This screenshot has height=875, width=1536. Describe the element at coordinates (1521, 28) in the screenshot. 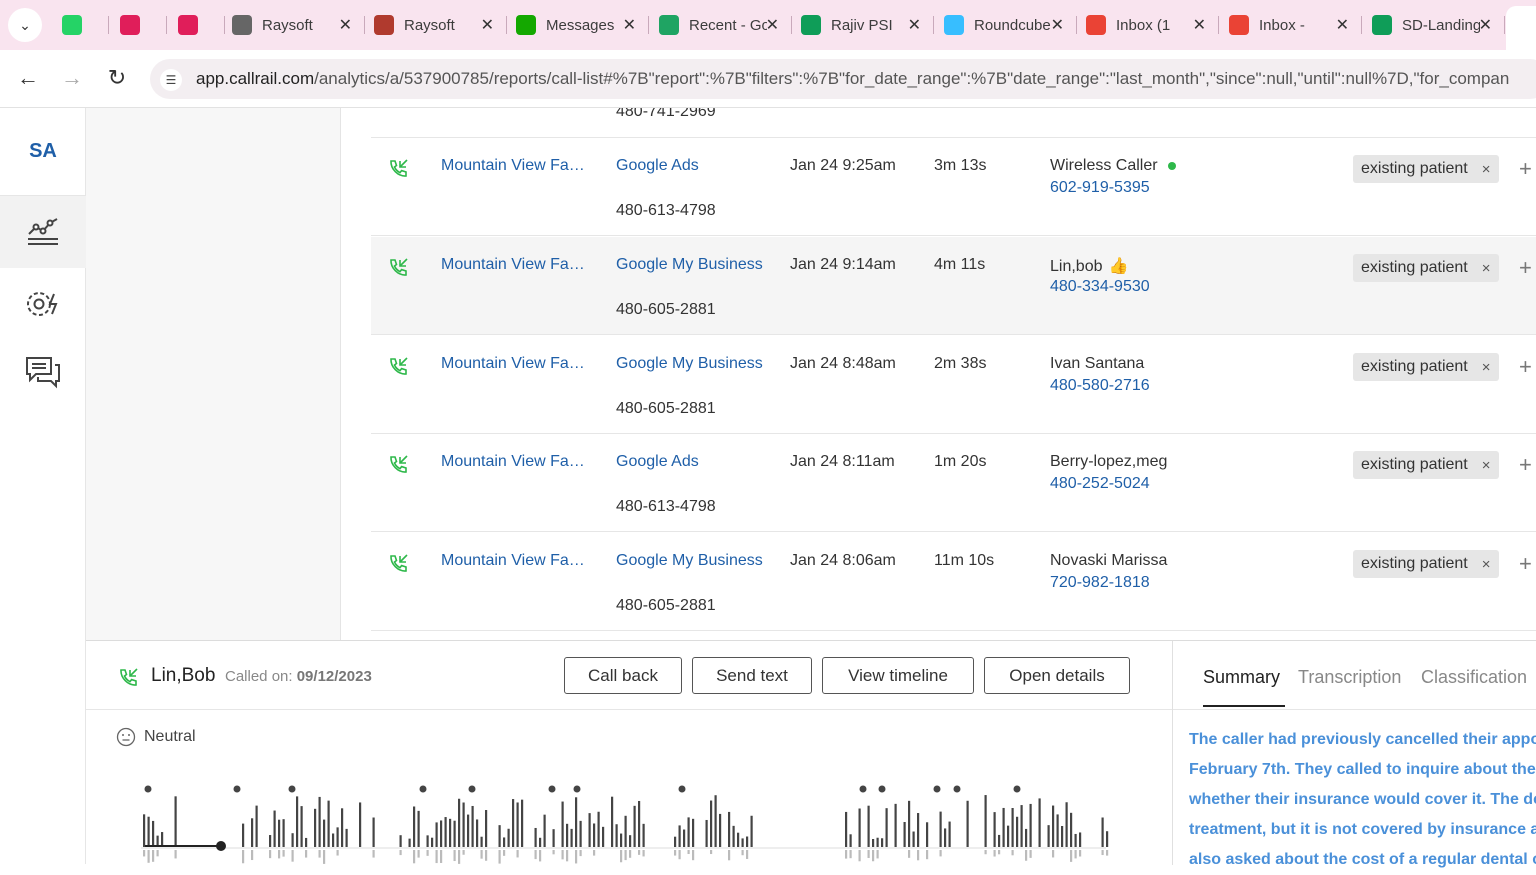

I see `active-tab` at that location.